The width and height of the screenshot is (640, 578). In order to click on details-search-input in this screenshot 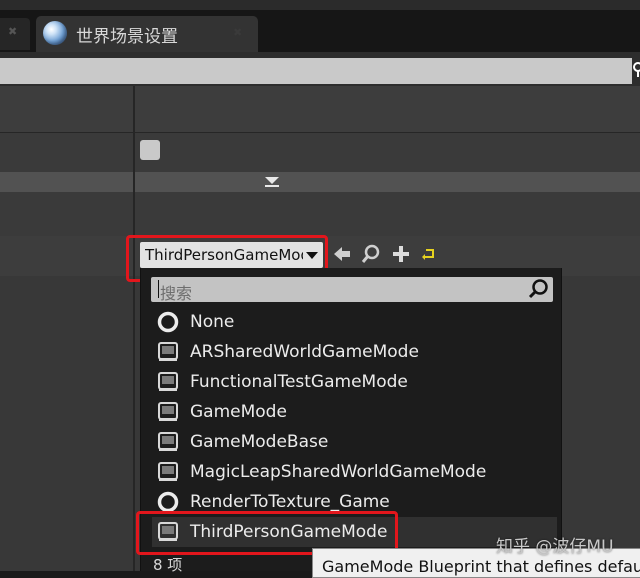, I will do `click(316, 71)`.